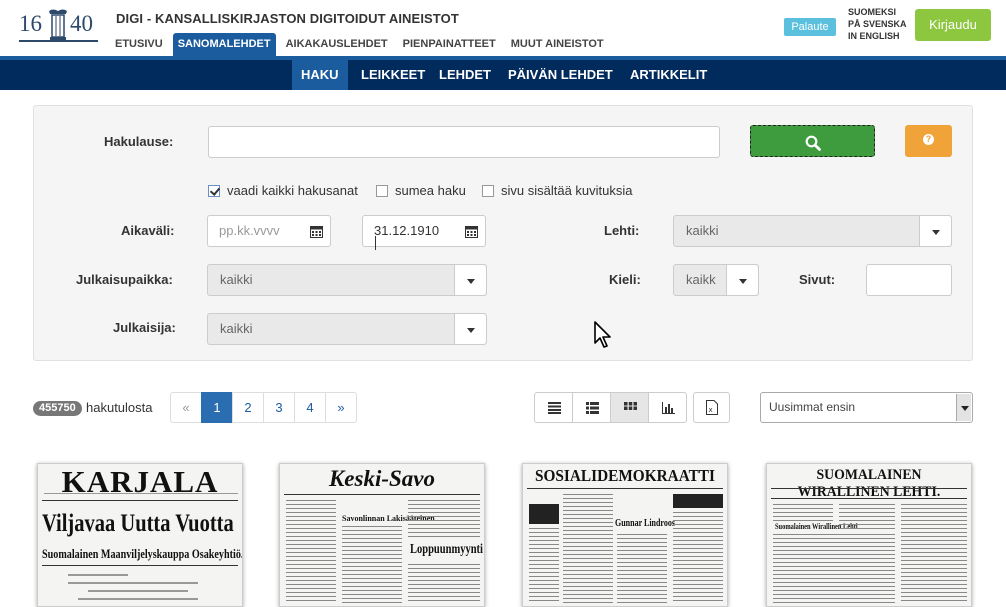  What do you see at coordinates (341, 407) in the screenshot?
I see `page-next: »` at bounding box center [341, 407].